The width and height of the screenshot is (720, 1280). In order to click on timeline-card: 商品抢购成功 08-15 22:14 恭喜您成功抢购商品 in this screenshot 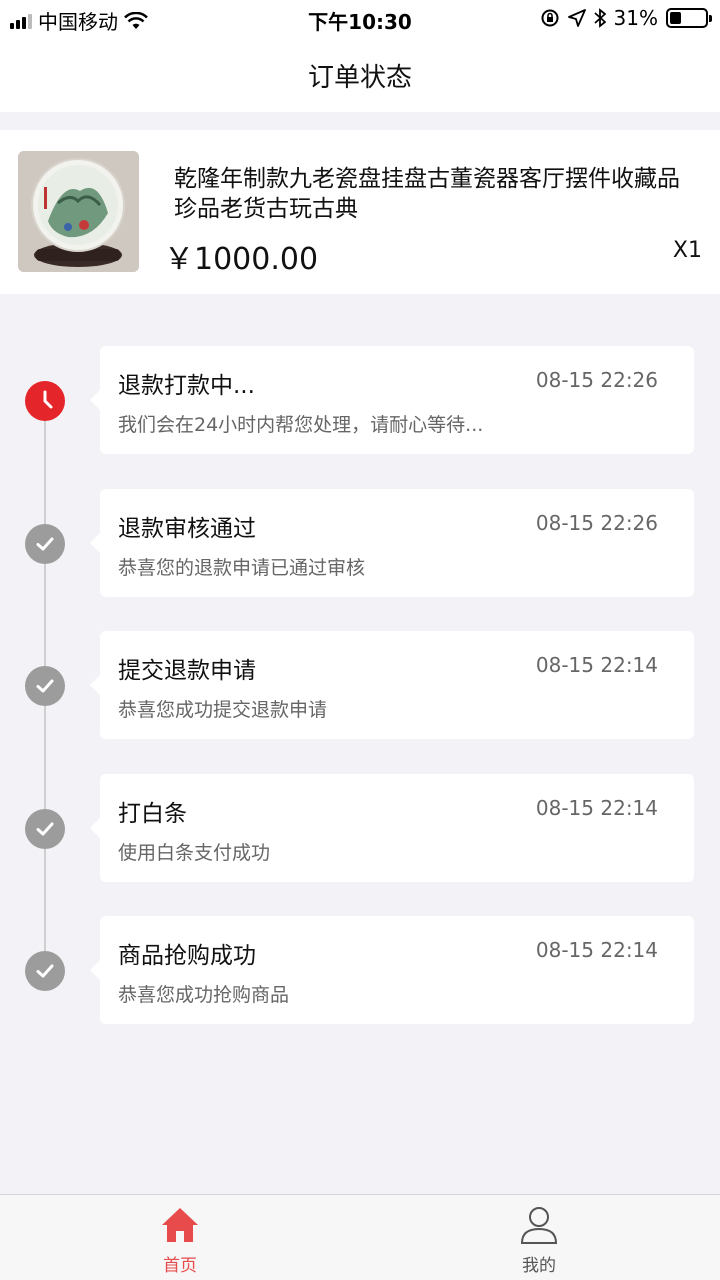, I will do `click(392, 970)`.